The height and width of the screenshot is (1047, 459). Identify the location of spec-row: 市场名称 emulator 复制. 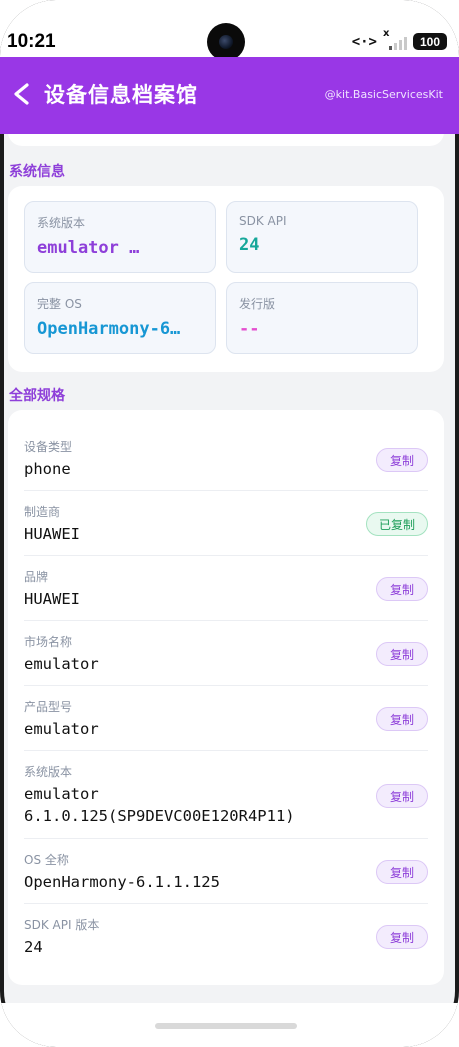
(226, 653).